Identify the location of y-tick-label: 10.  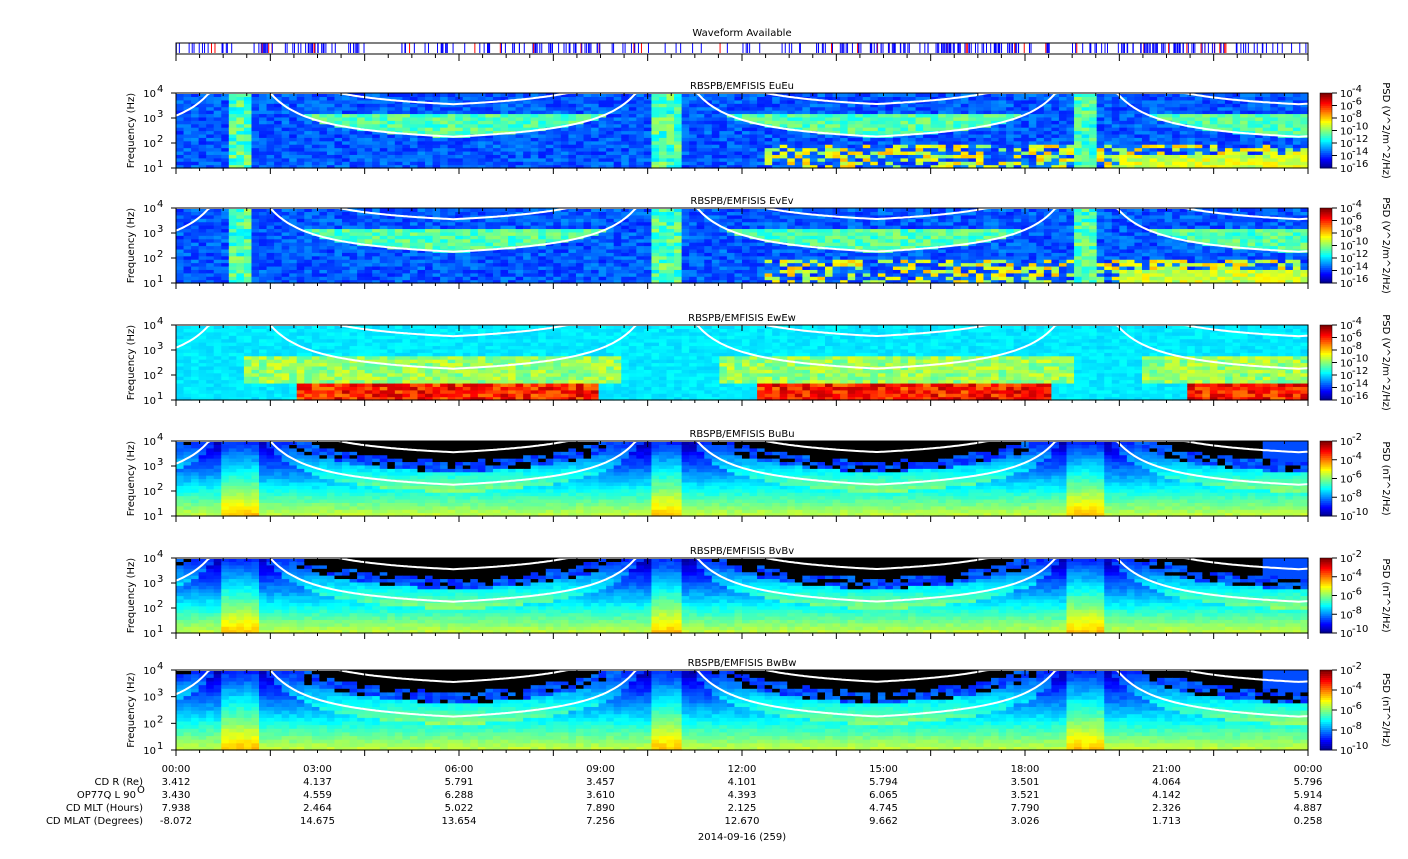
(149, 94).